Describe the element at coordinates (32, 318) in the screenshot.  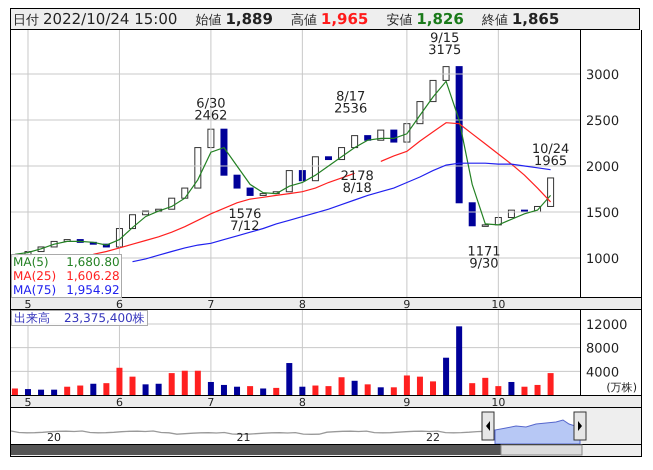
I see `legend-label: 出来高` at that location.